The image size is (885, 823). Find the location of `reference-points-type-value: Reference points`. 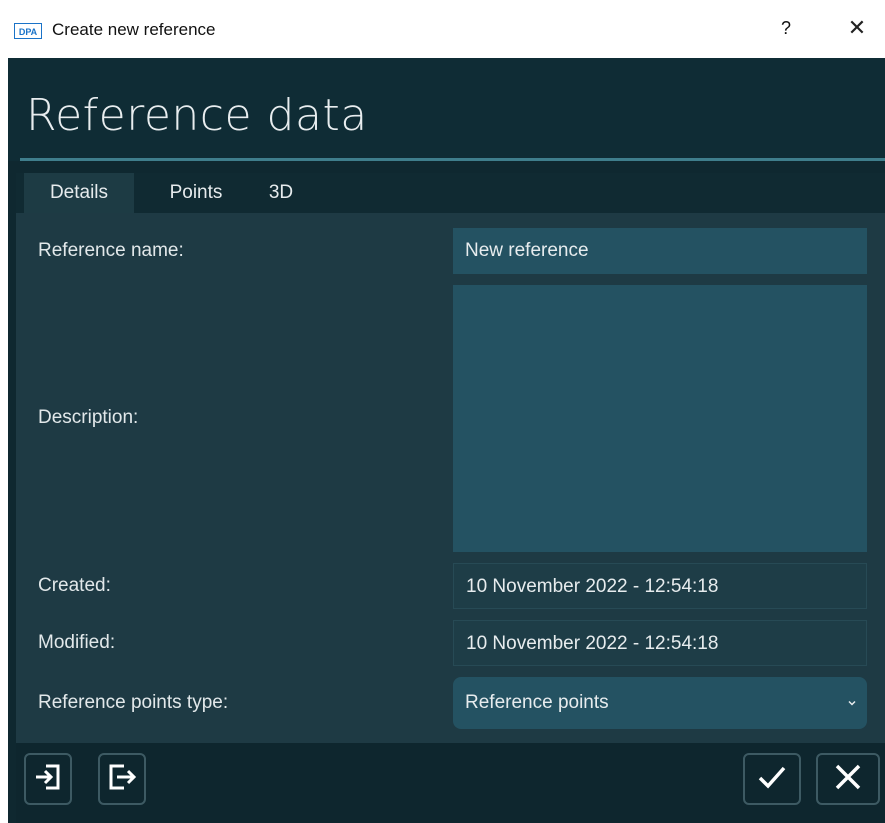

reference-points-type-value: Reference points is located at coordinates (537, 702).